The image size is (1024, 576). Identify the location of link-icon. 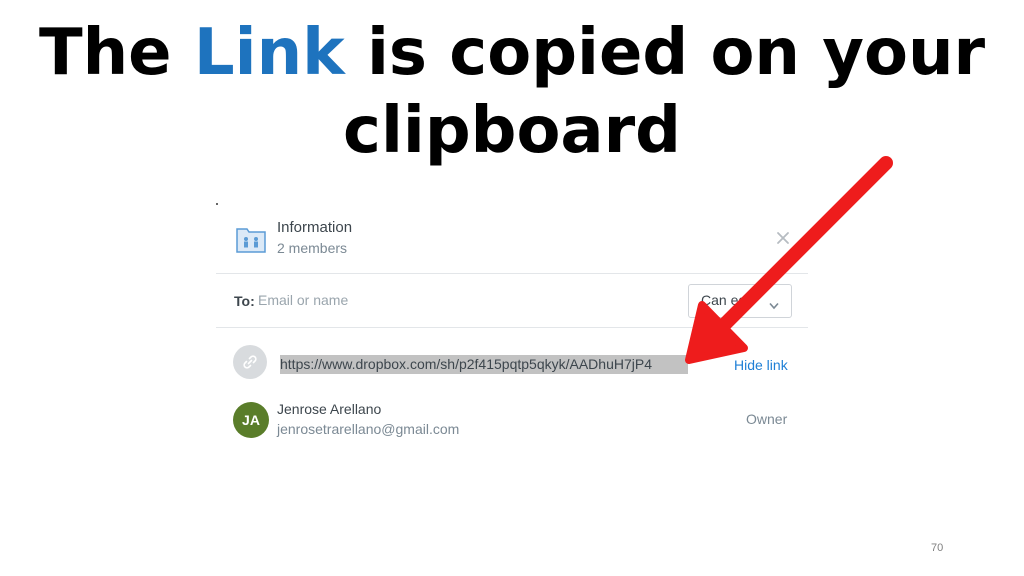
(250, 362).